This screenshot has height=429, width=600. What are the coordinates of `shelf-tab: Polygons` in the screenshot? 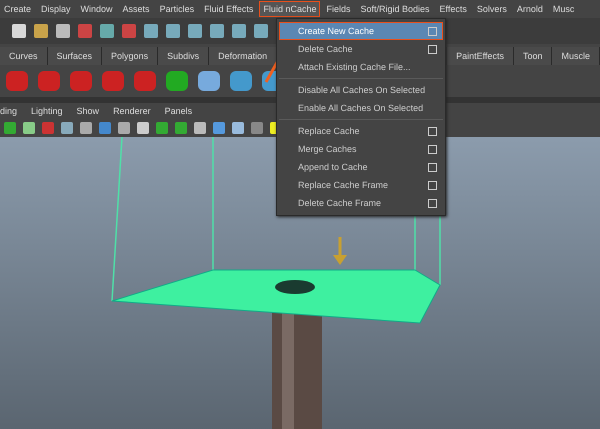 It's located at (130, 56).